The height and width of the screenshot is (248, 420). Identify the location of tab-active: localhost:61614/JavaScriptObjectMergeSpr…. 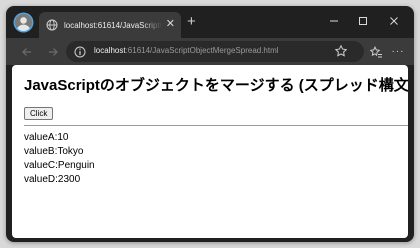
(110, 25).